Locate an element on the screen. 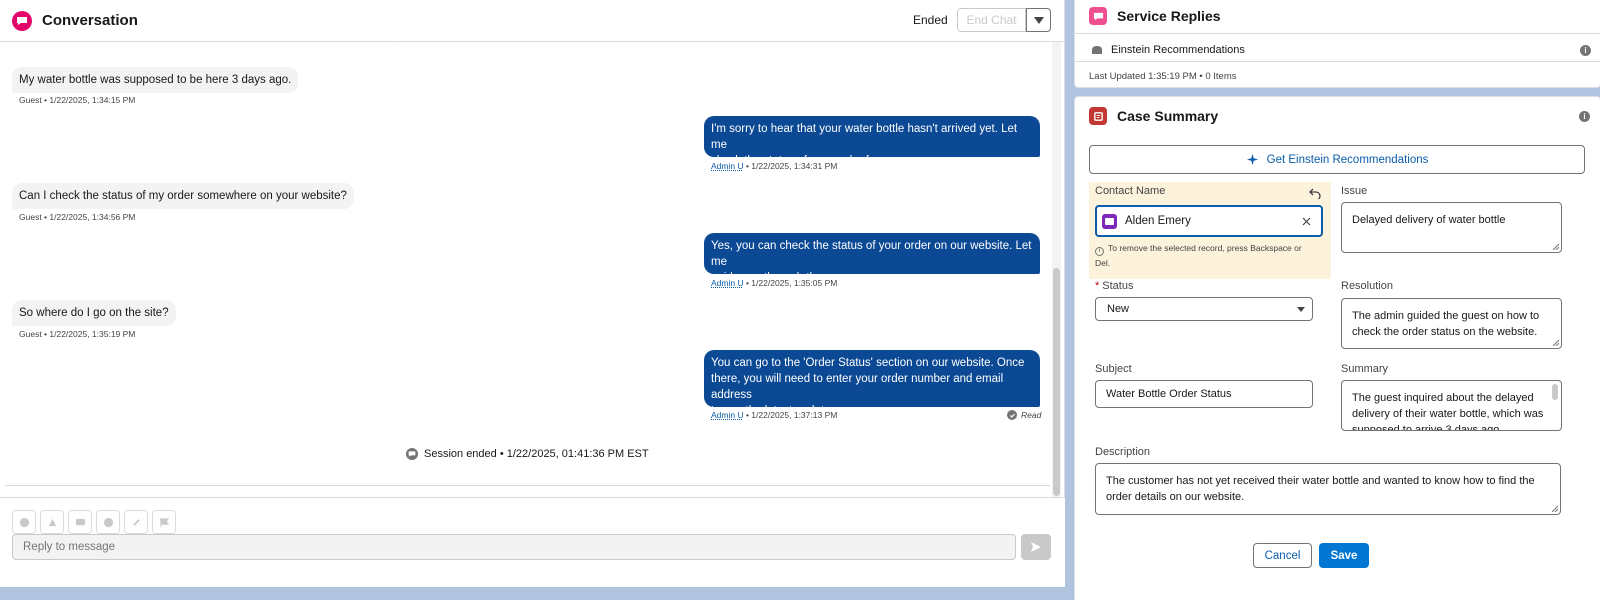 This screenshot has height=600, width=1600. reply-input: Reply to message is located at coordinates (514, 547).